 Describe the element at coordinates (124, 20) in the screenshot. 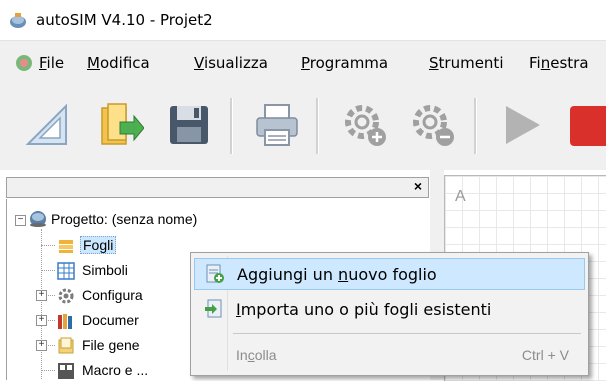

I see `window-title: autoSIM V4.10 - Projet2` at that location.